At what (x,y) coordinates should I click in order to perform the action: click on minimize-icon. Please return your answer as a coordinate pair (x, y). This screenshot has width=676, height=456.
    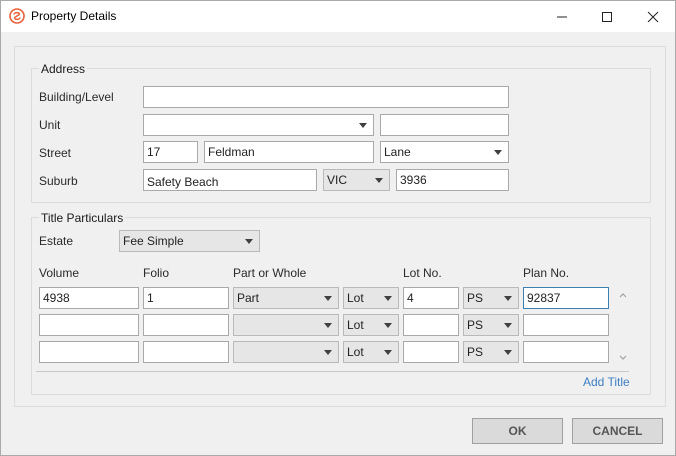
    Looking at the image, I should click on (562, 16).